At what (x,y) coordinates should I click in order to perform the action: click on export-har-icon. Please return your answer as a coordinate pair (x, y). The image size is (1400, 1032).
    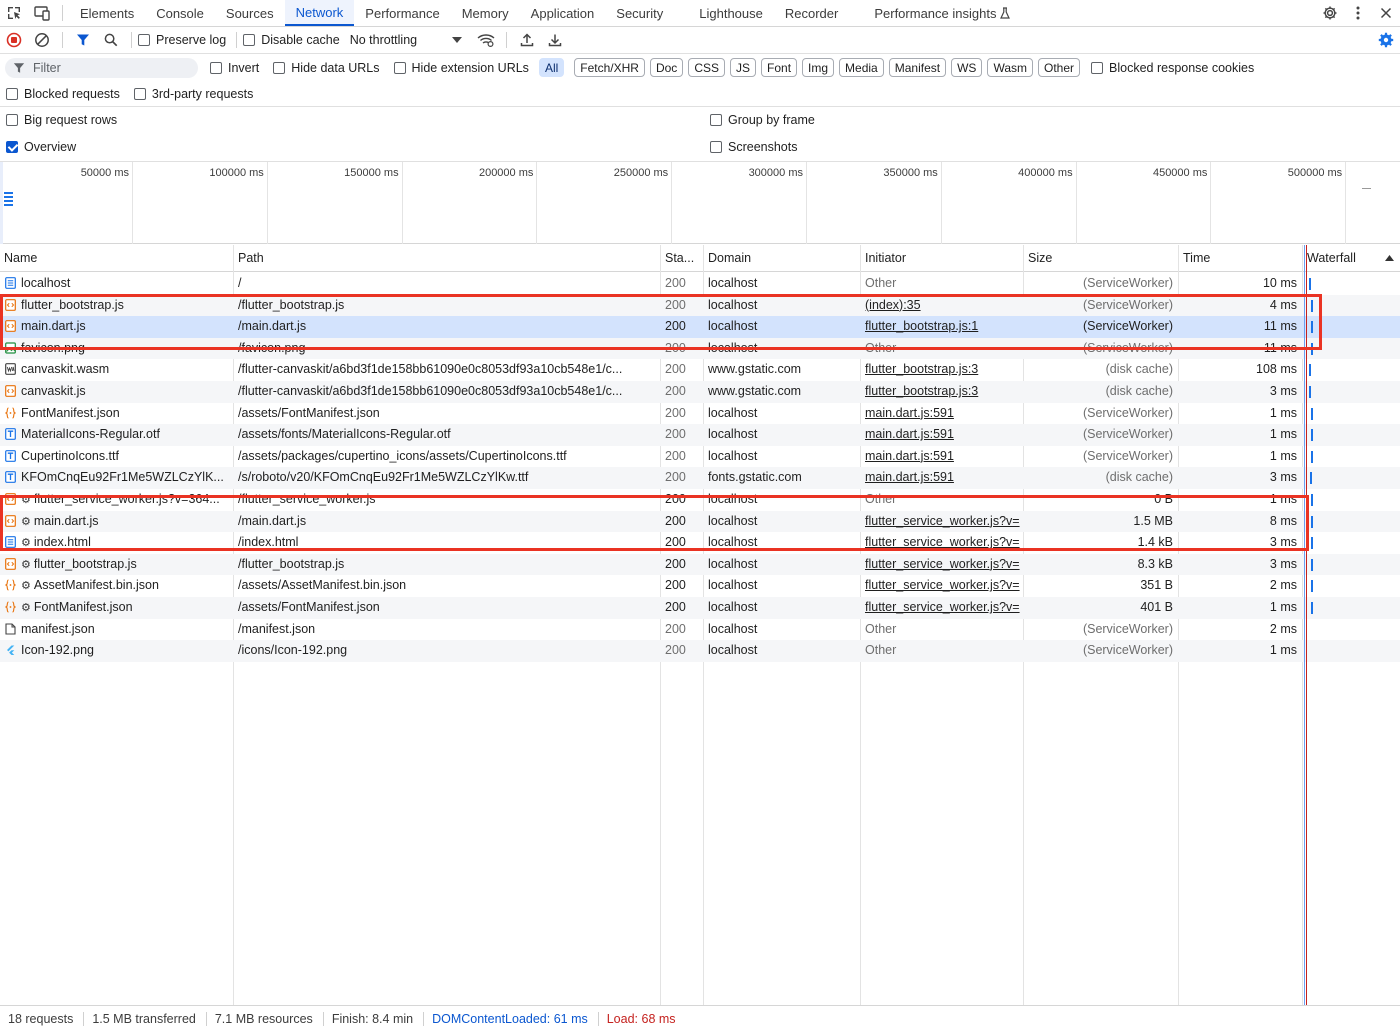
    Looking at the image, I should click on (555, 40).